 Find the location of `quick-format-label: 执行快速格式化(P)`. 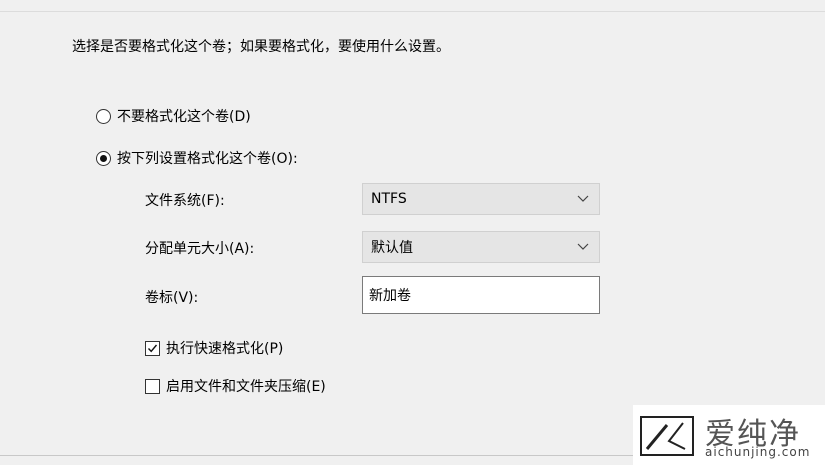

quick-format-label: 执行快速格式化(P) is located at coordinates (224, 348).